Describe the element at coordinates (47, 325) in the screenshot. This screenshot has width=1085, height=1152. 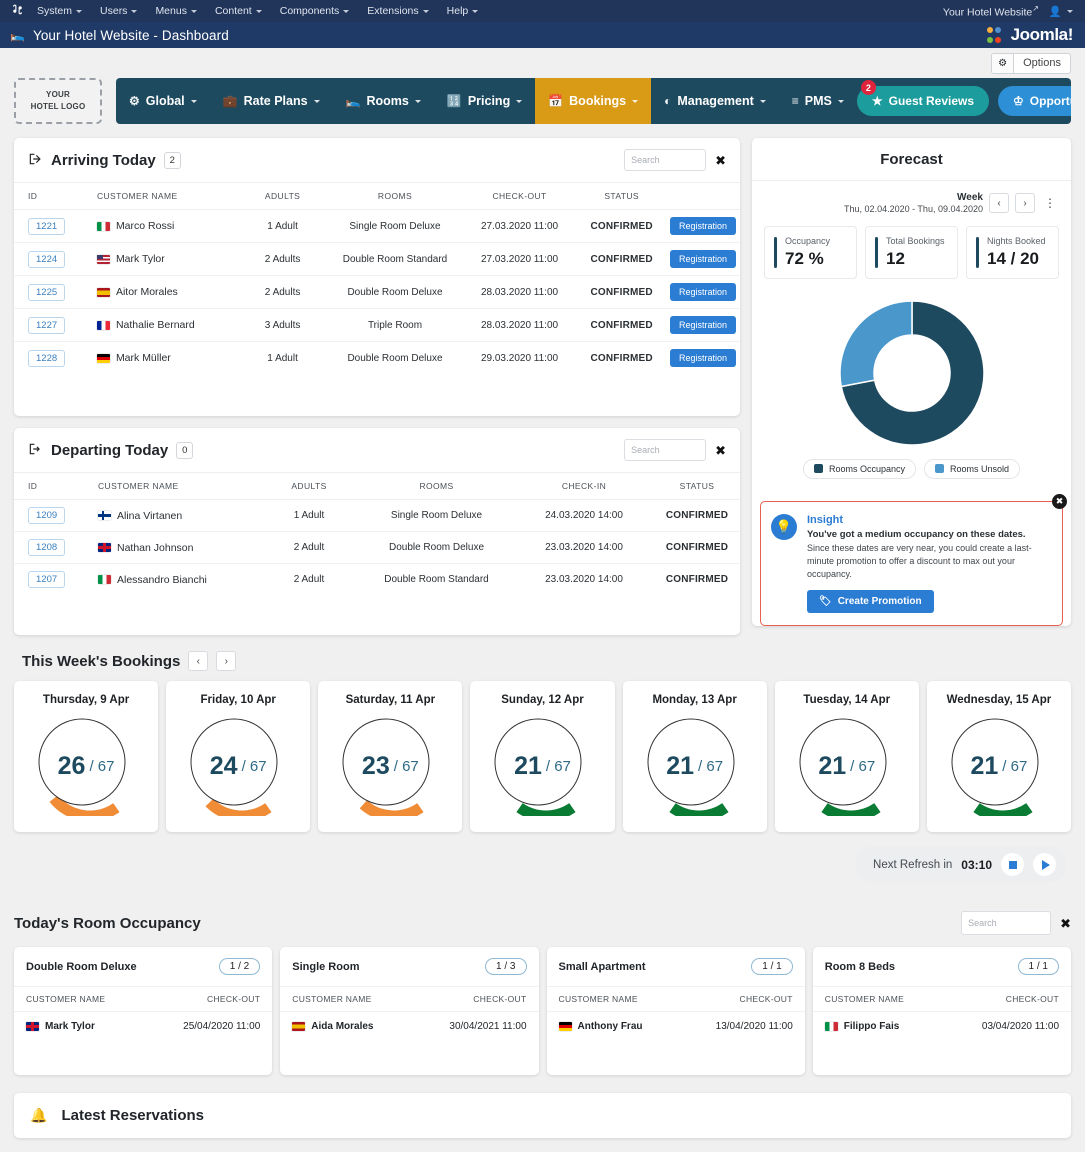
I see `booking-id: 1227` at that location.